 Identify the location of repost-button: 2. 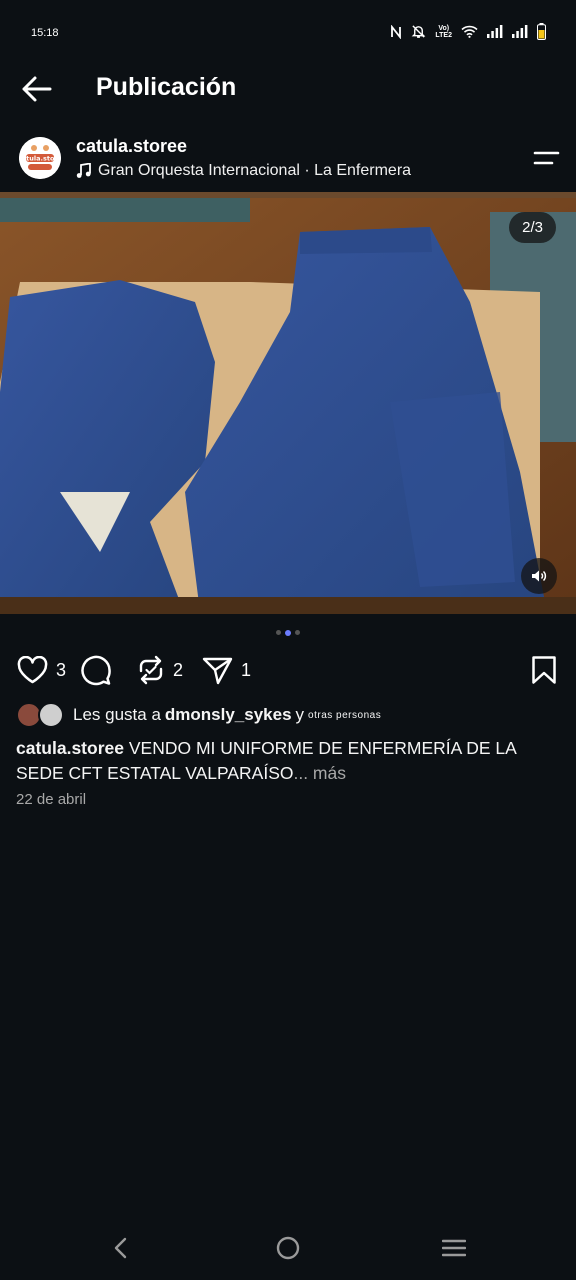
(160, 670).